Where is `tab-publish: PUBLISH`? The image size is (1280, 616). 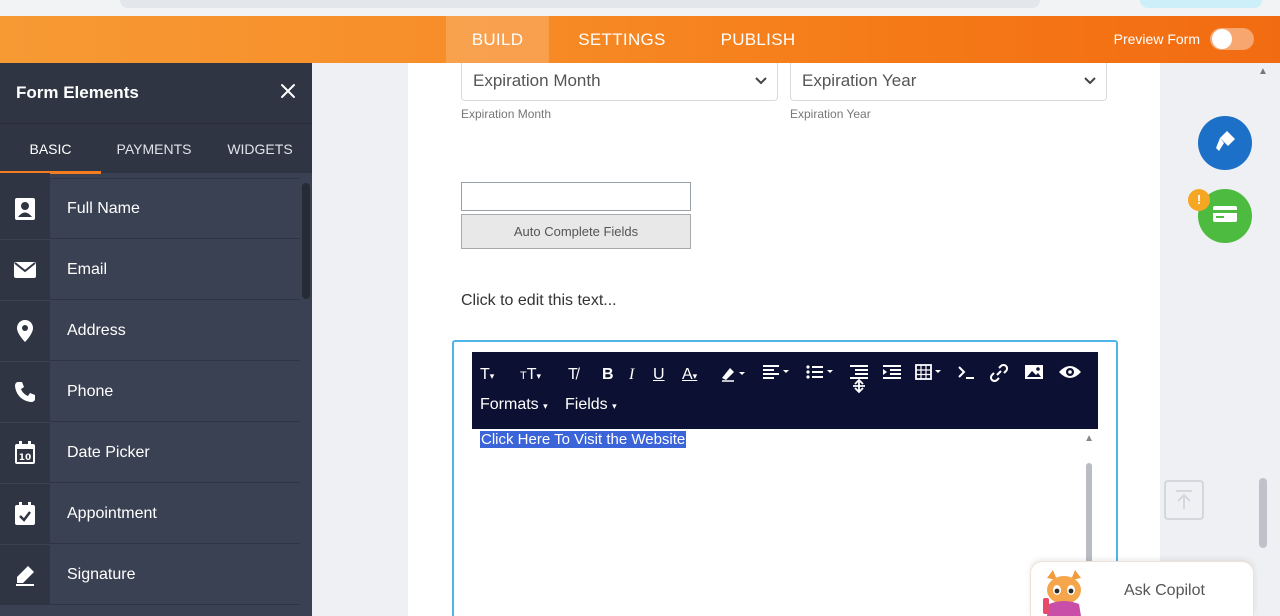 tab-publish: PUBLISH is located at coordinates (758, 39).